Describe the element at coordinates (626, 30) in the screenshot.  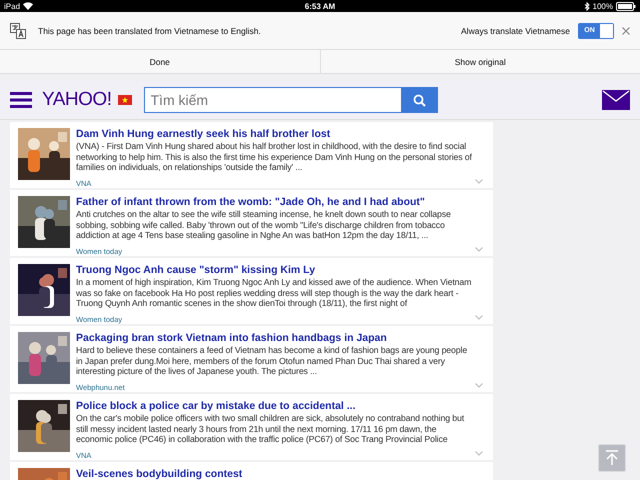
I see `close-icon` at that location.